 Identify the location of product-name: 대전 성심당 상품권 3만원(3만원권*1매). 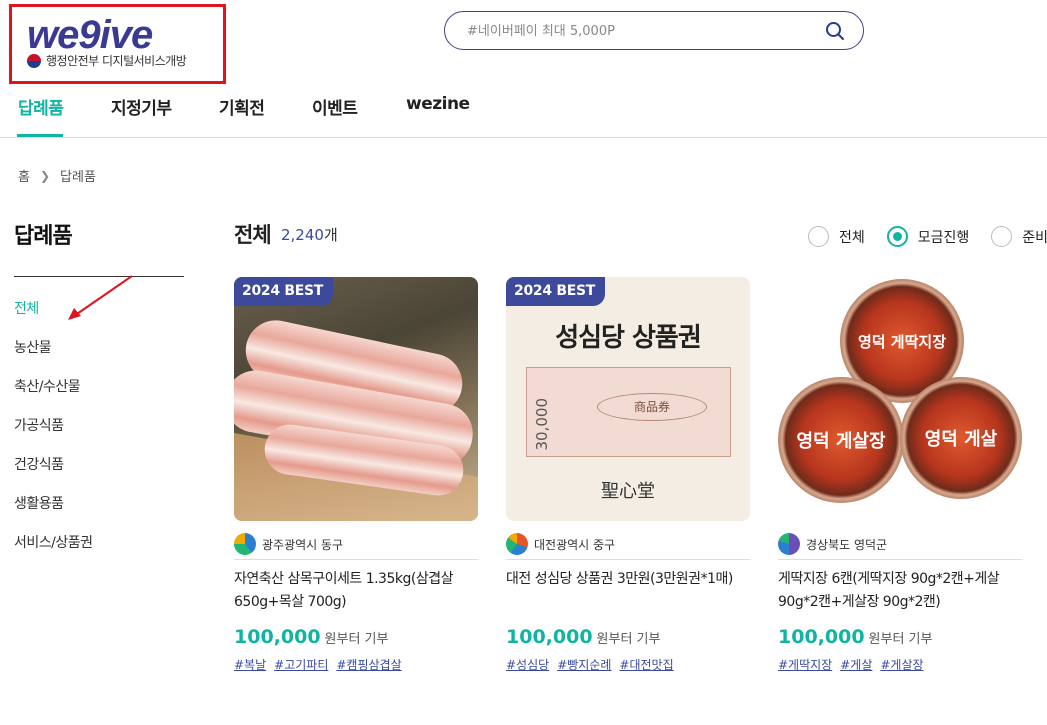
(628, 592).